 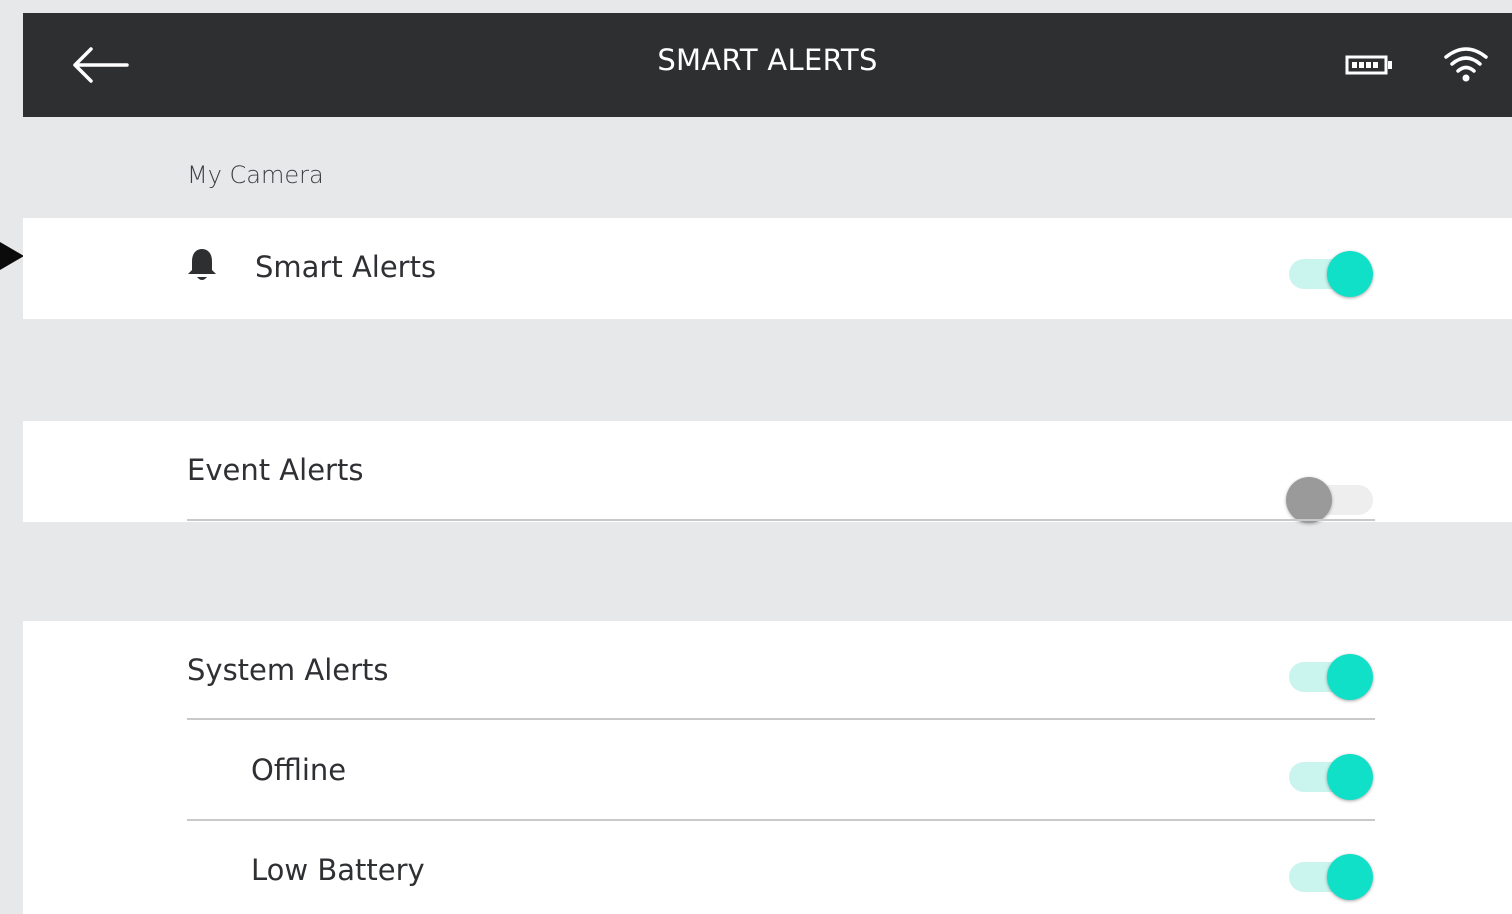 What do you see at coordinates (1370, 65) in the screenshot?
I see `battery-icon` at bounding box center [1370, 65].